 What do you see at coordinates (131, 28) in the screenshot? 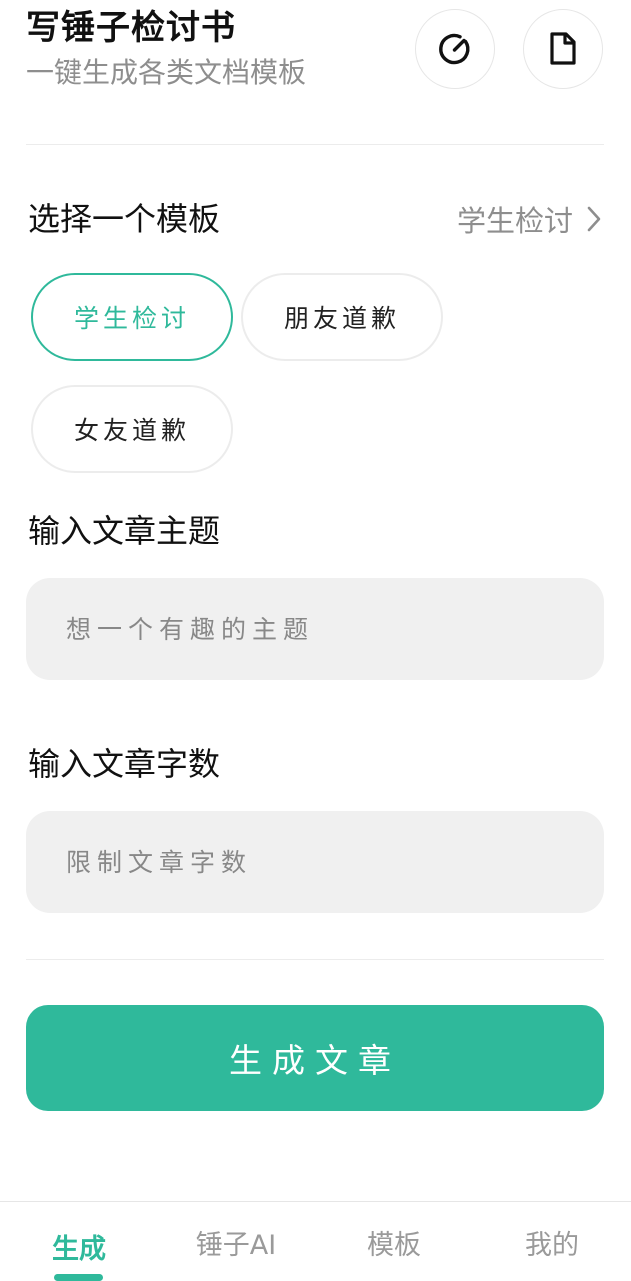
I see `app-title: 写锤子检讨书` at bounding box center [131, 28].